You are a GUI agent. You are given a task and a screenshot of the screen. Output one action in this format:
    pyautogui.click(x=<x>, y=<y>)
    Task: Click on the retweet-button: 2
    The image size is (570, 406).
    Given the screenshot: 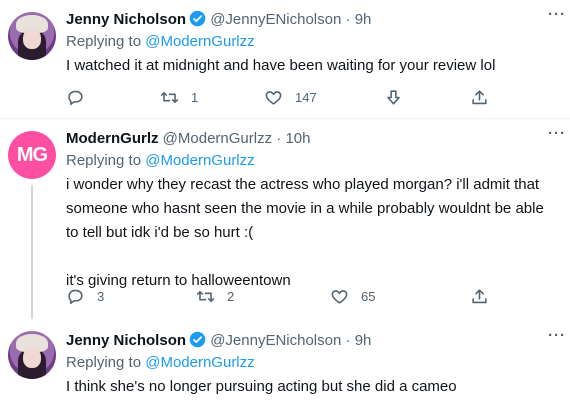 What is the action you would take?
    pyautogui.click(x=215, y=296)
    